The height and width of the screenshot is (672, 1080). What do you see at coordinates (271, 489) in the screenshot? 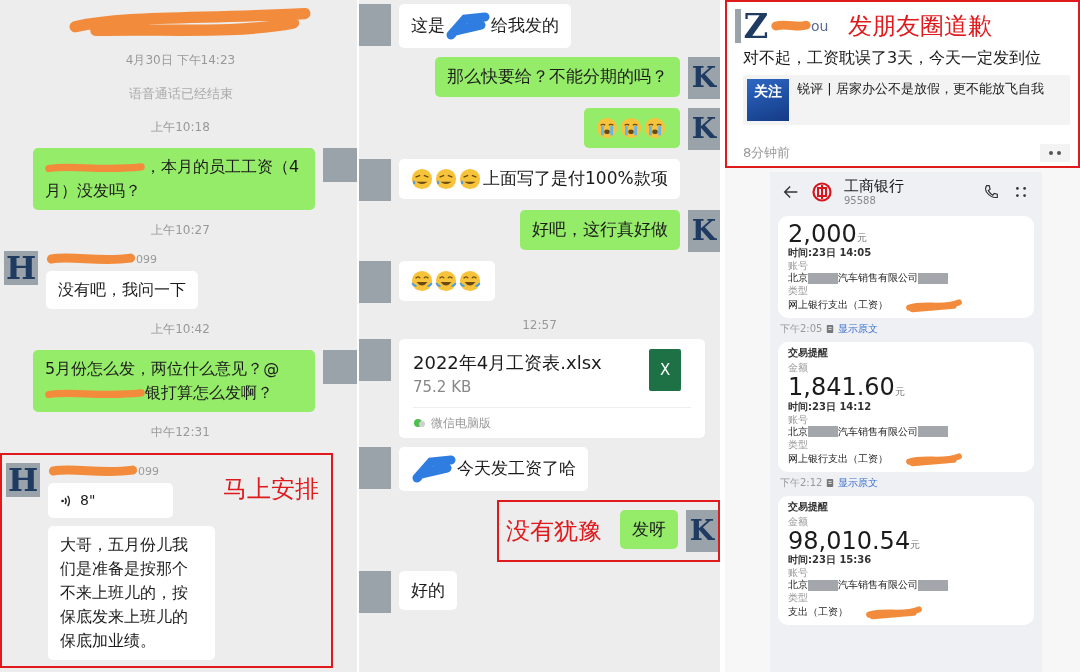
I see `annotation-label: 马上安排` at bounding box center [271, 489].